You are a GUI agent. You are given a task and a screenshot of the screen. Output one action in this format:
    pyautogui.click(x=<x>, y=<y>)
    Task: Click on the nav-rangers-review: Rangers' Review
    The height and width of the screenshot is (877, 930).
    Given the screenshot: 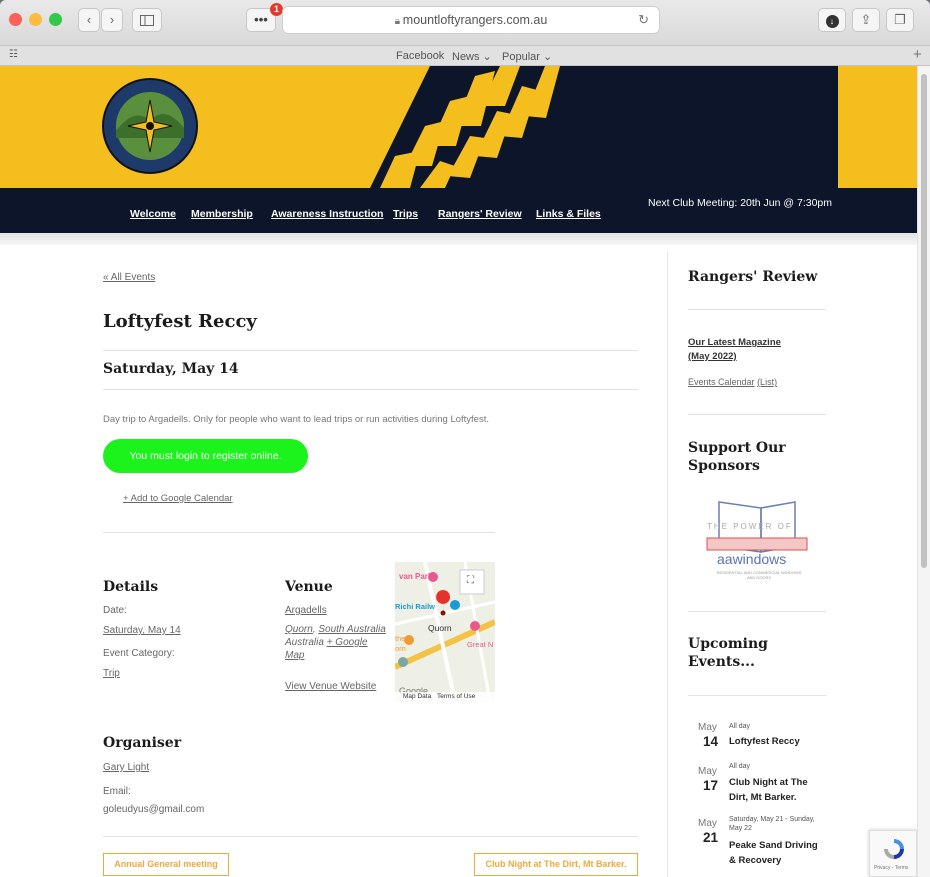 What is the action you would take?
    pyautogui.click(x=480, y=214)
    